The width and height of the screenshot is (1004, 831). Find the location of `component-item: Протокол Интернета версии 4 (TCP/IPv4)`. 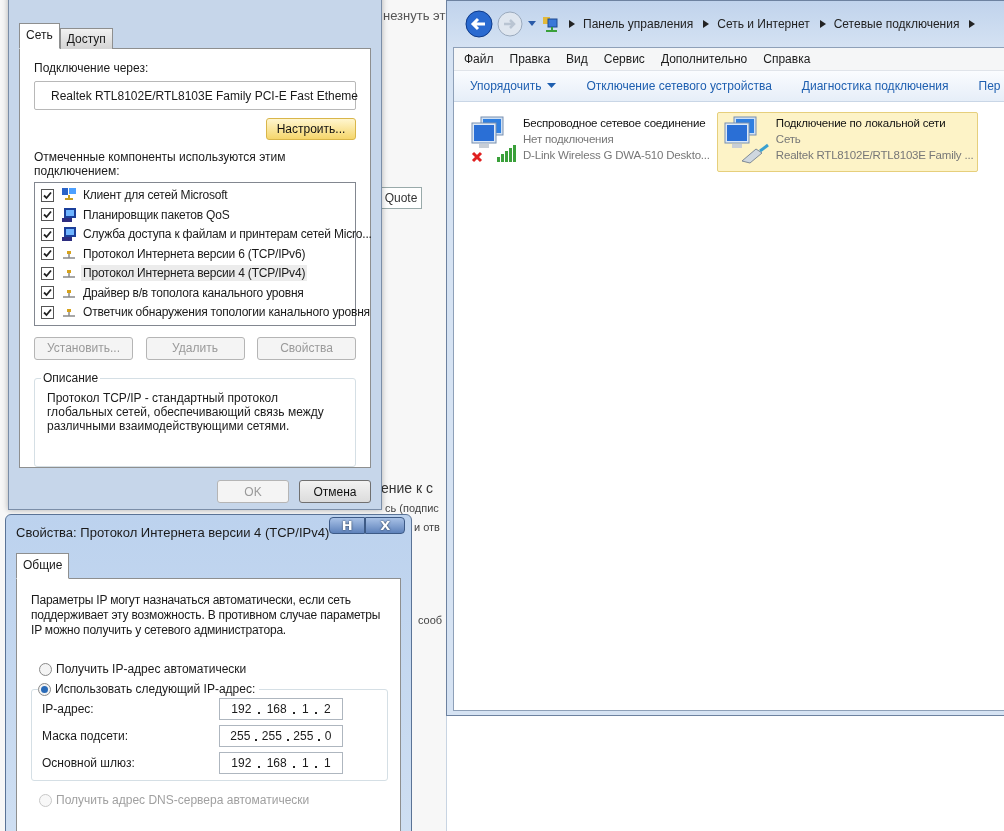

component-item: Протокол Интернета версии 4 (TCP/IPv4) is located at coordinates (194, 273).